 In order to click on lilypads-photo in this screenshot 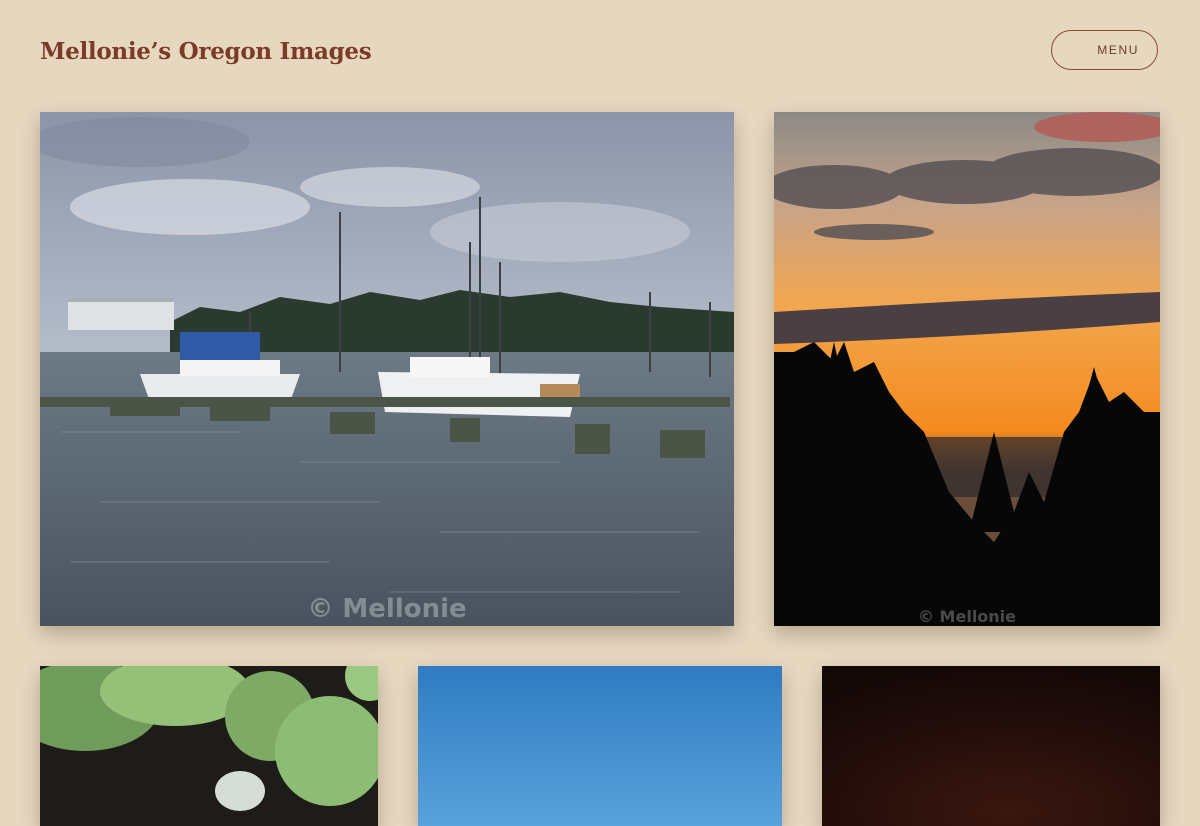, I will do `click(209, 746)`.